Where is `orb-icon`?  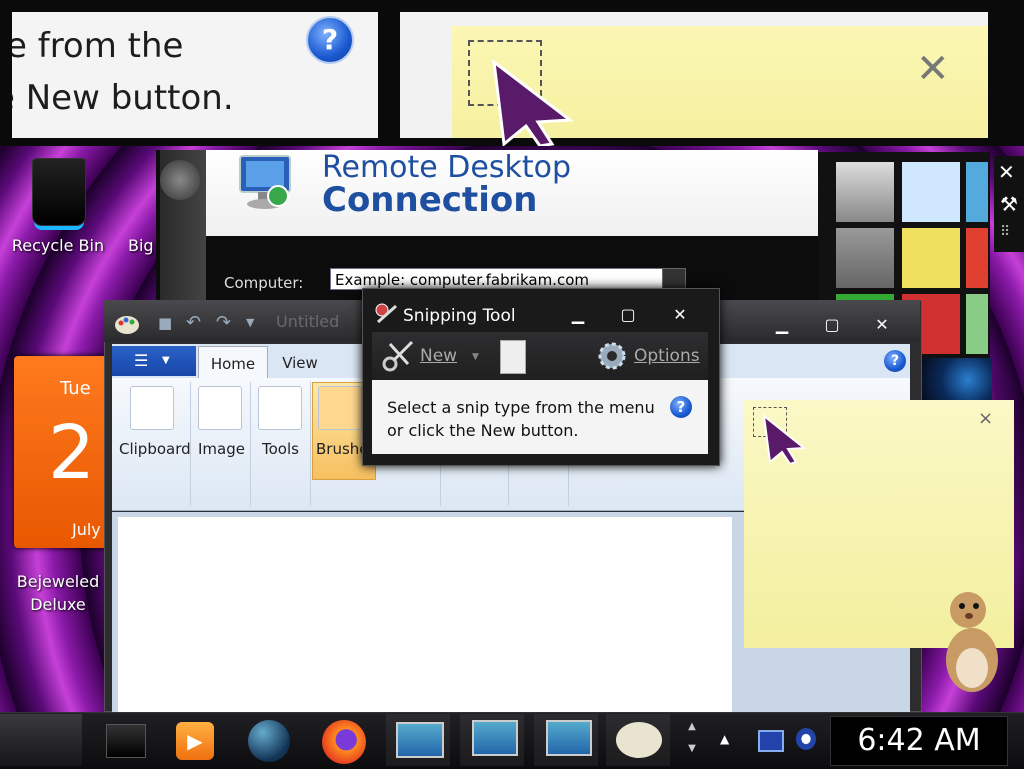 orb-icon is located at coordinates (180, 180).